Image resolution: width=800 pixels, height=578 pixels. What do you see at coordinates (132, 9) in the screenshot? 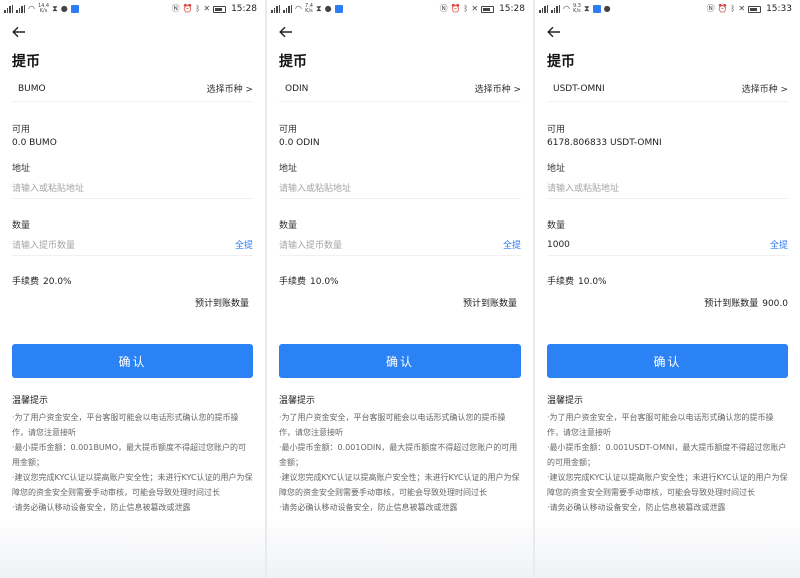
I see `status-bar: ◠ 14.4 K/s ⧗ ● Ⓝ ⏰ ᛒ ✕ 15:28` at bounding box center [132, 9].